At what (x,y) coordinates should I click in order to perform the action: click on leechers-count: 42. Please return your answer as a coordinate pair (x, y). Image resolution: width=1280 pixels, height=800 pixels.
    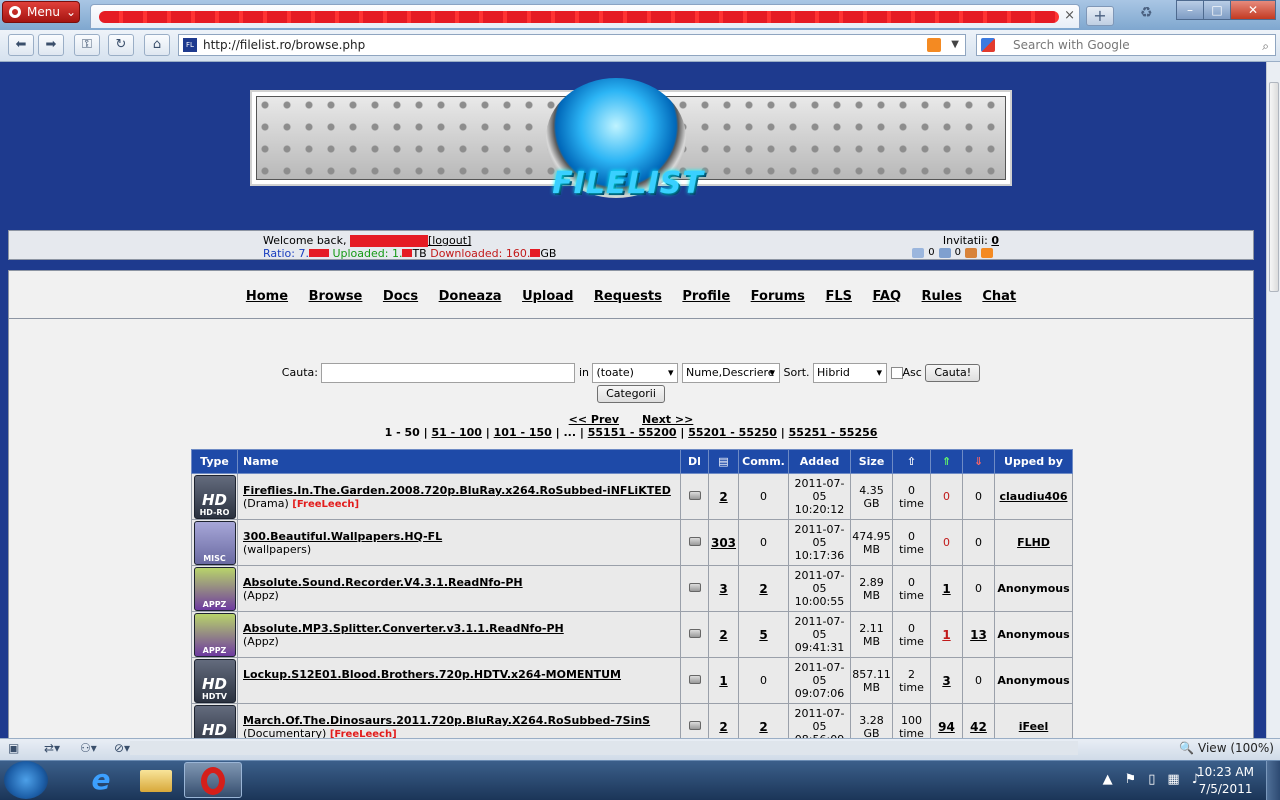
    Looking at the image, I should click on (978, 727).